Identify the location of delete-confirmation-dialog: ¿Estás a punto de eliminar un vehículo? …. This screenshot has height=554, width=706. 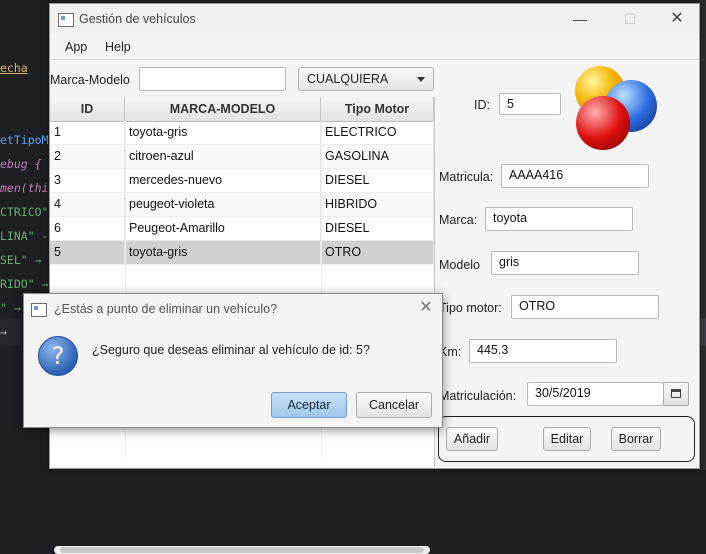
(233, 360).